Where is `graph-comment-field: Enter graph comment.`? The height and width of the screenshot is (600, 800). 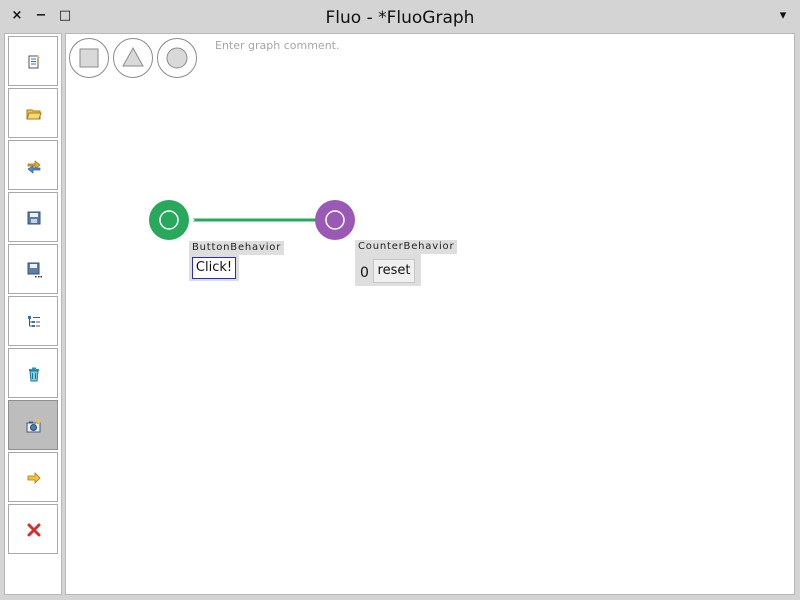 graph-comment-field: Enter graph comment. is located at coordinates (277, 45).